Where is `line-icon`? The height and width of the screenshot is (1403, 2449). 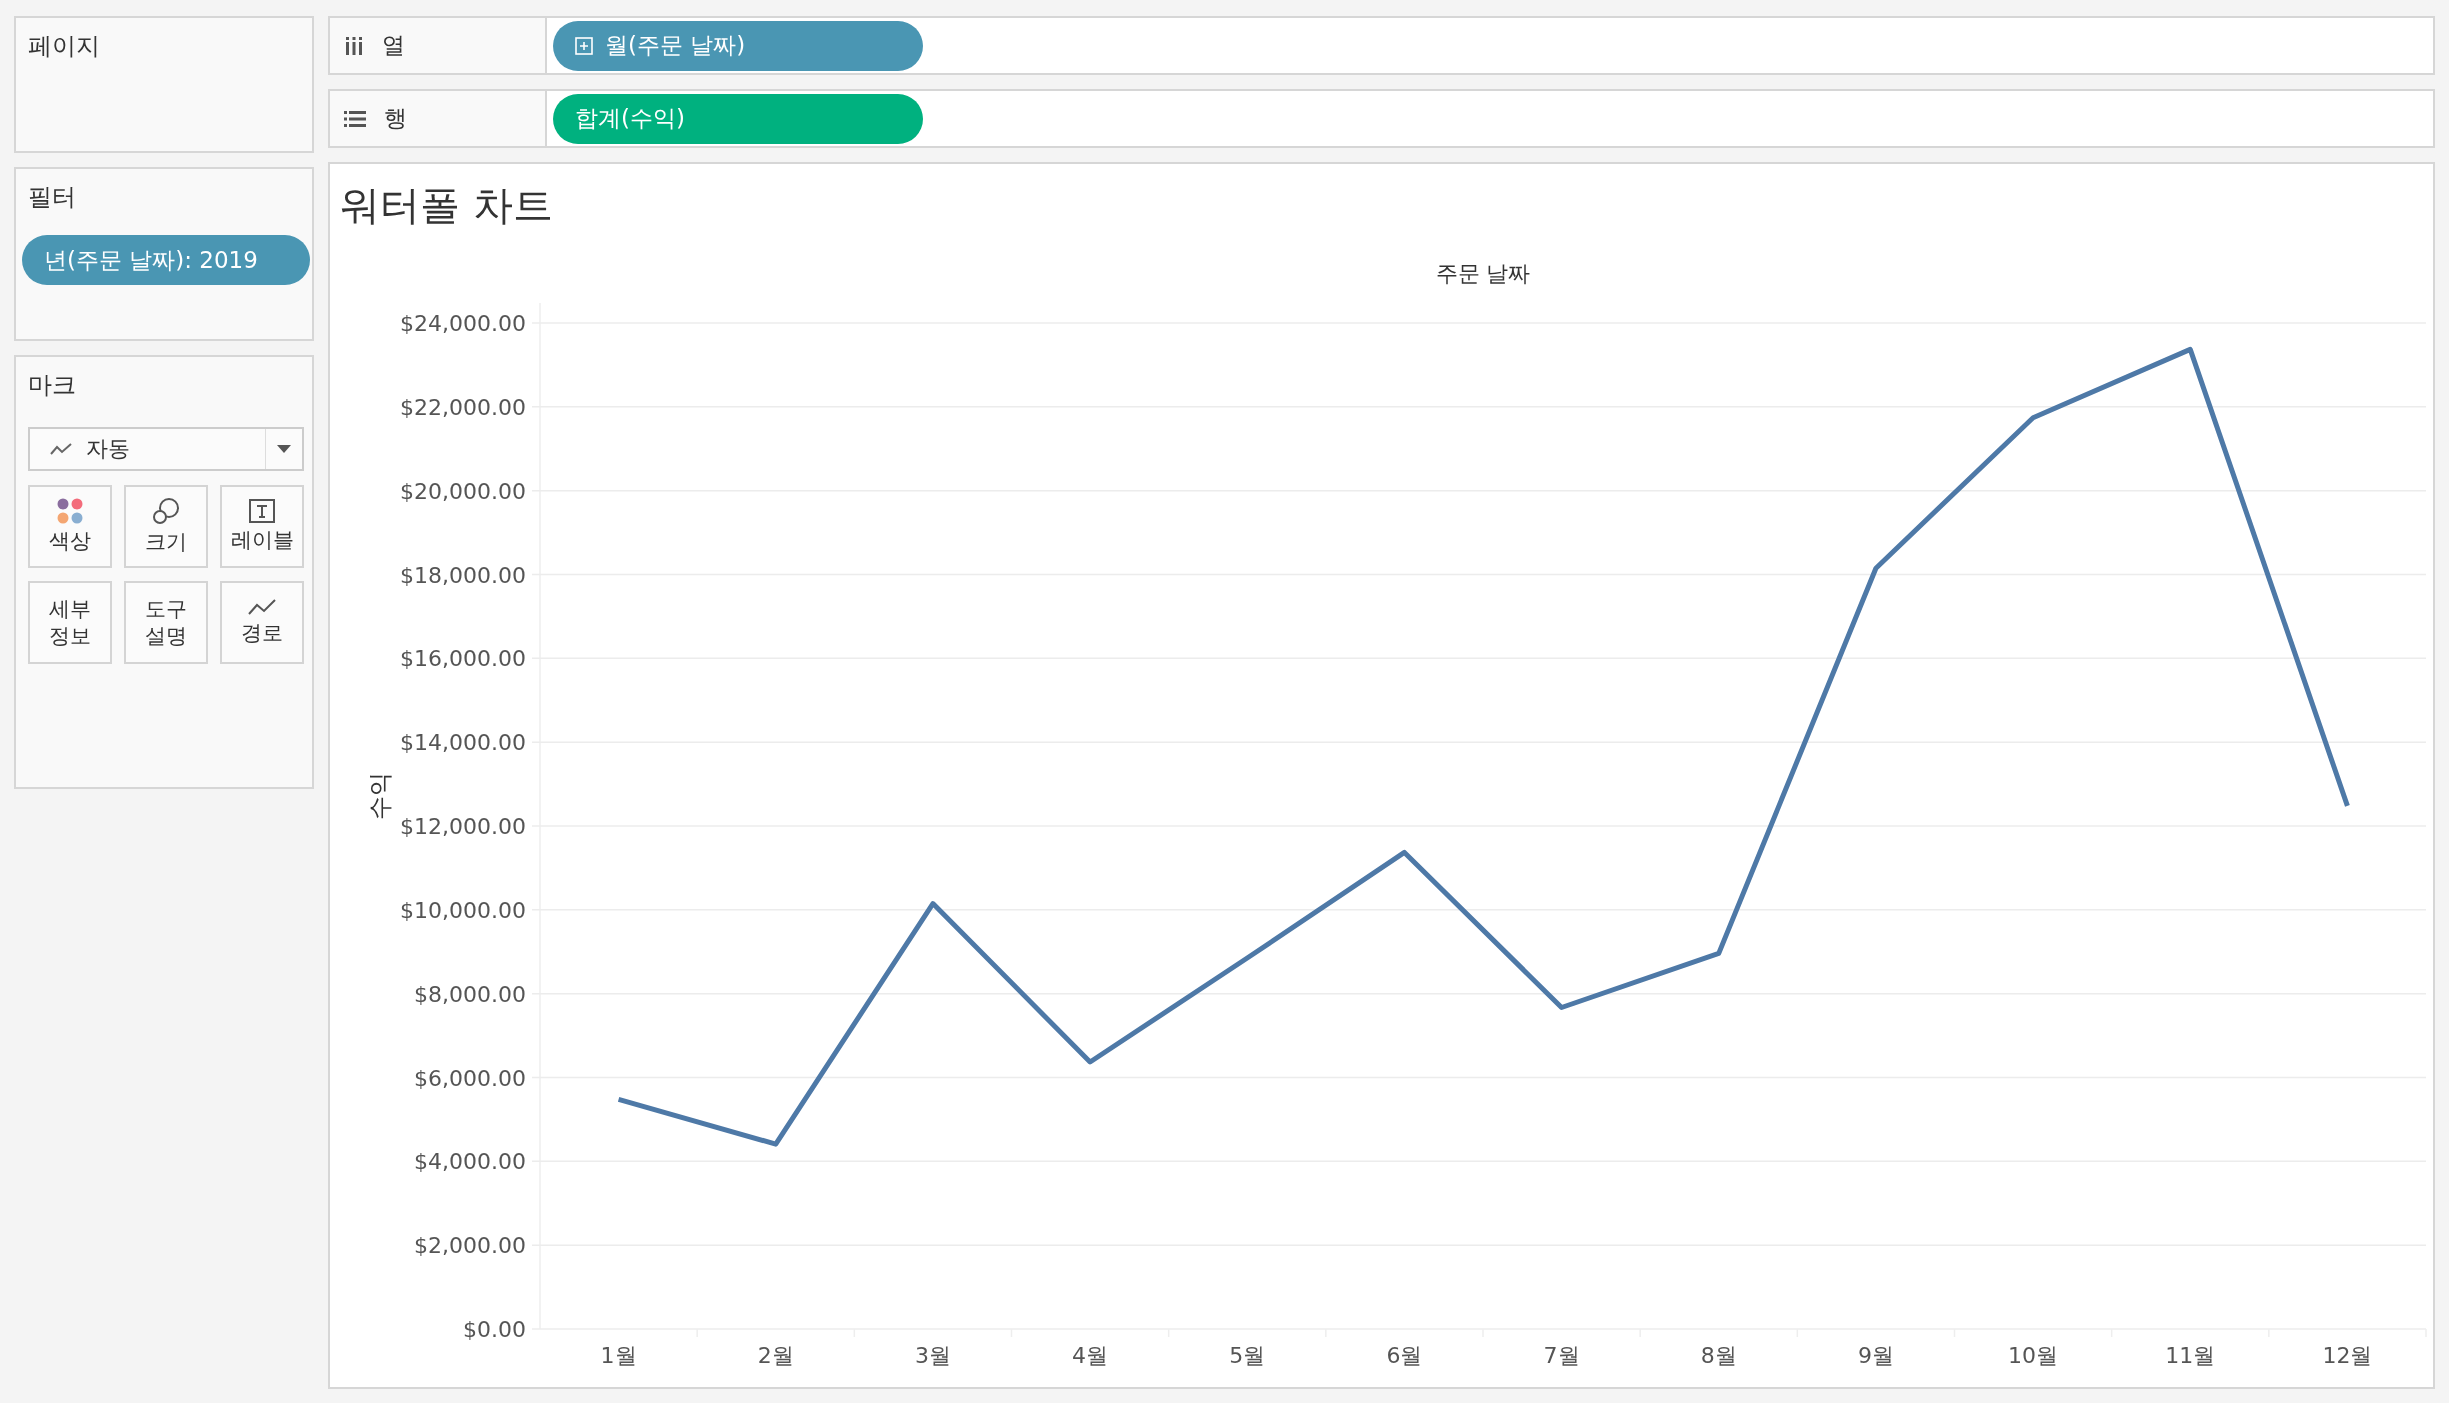
line-icon is located at coordinates (61, 449).